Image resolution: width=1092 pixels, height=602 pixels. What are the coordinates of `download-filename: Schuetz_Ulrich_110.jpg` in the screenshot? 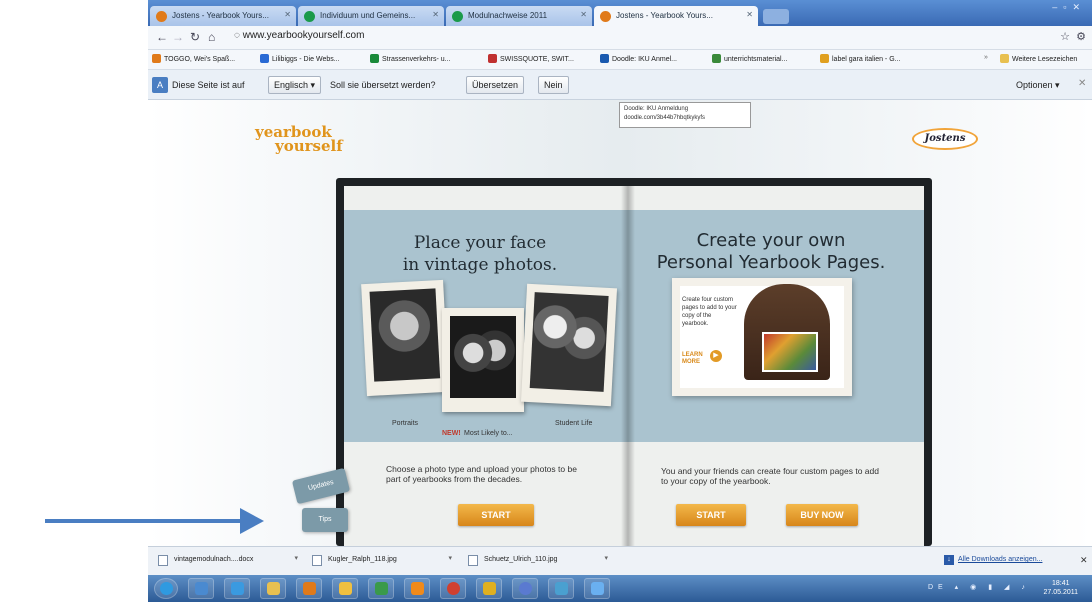 It's located at (521, 559).